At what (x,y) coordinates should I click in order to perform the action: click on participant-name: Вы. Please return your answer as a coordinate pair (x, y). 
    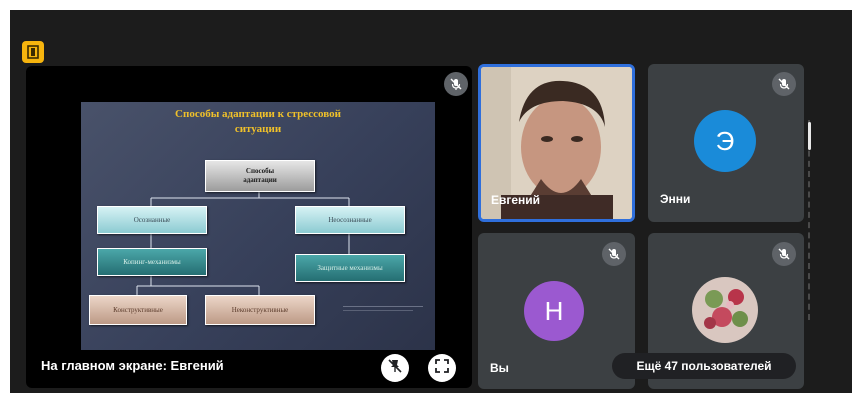
    Looking at the image, I should click on (499, 368).